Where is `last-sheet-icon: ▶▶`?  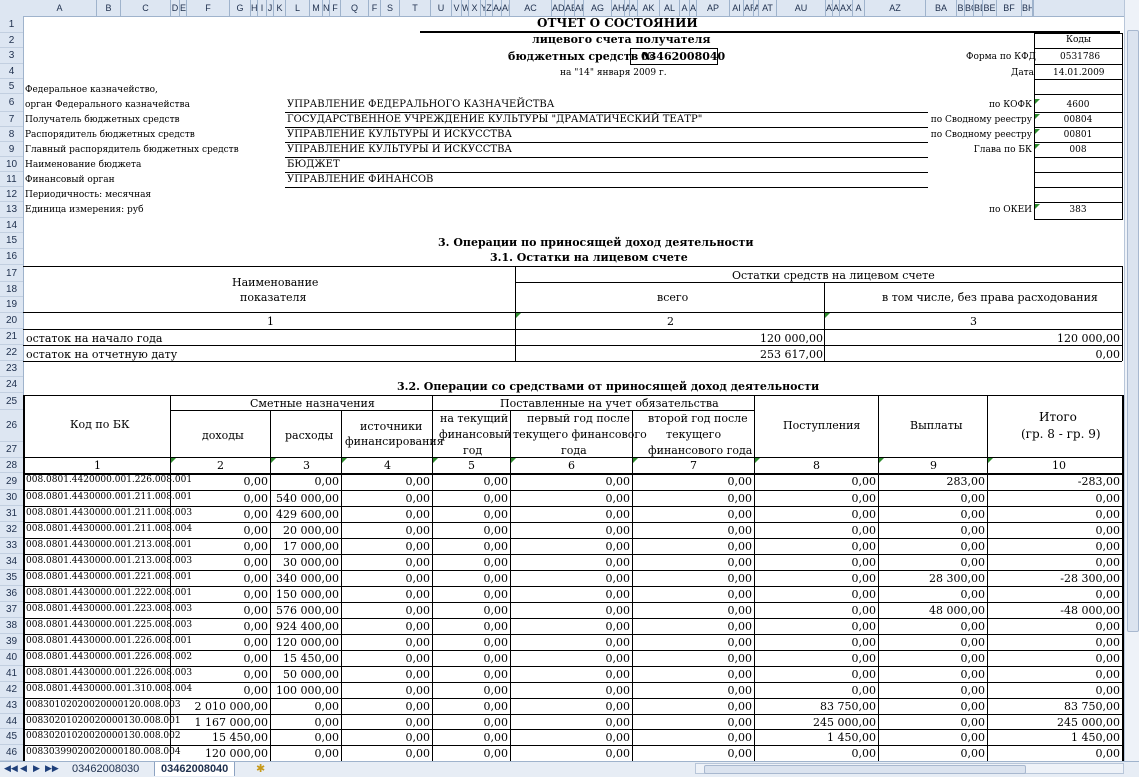
last-sheet-icon: ▶▶ is located at coordinates (52, 768).